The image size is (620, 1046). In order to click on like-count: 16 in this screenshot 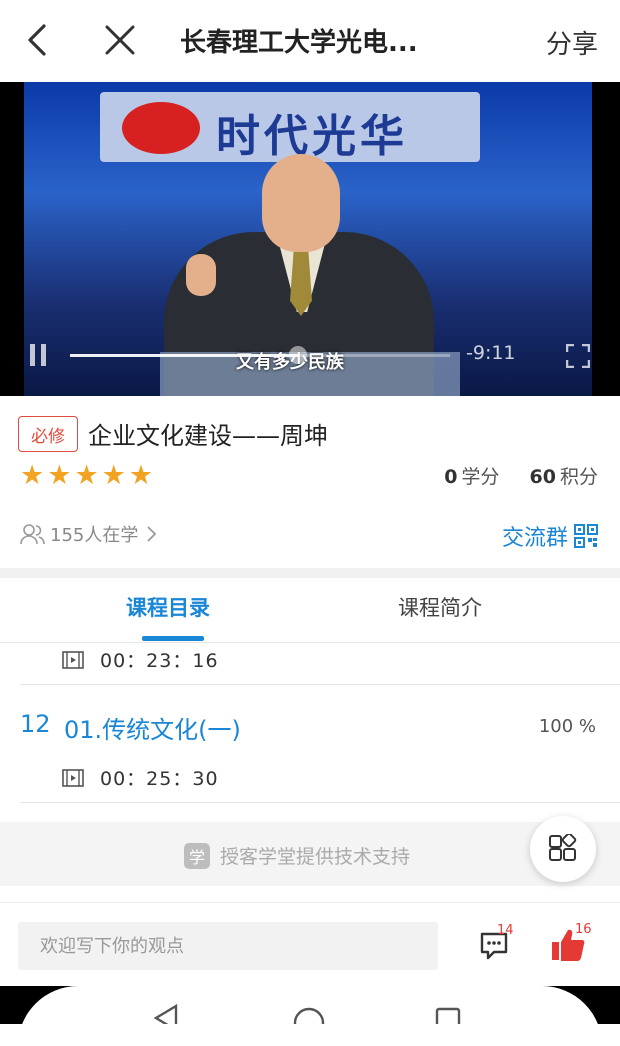, I will do `click(583, 929)`.